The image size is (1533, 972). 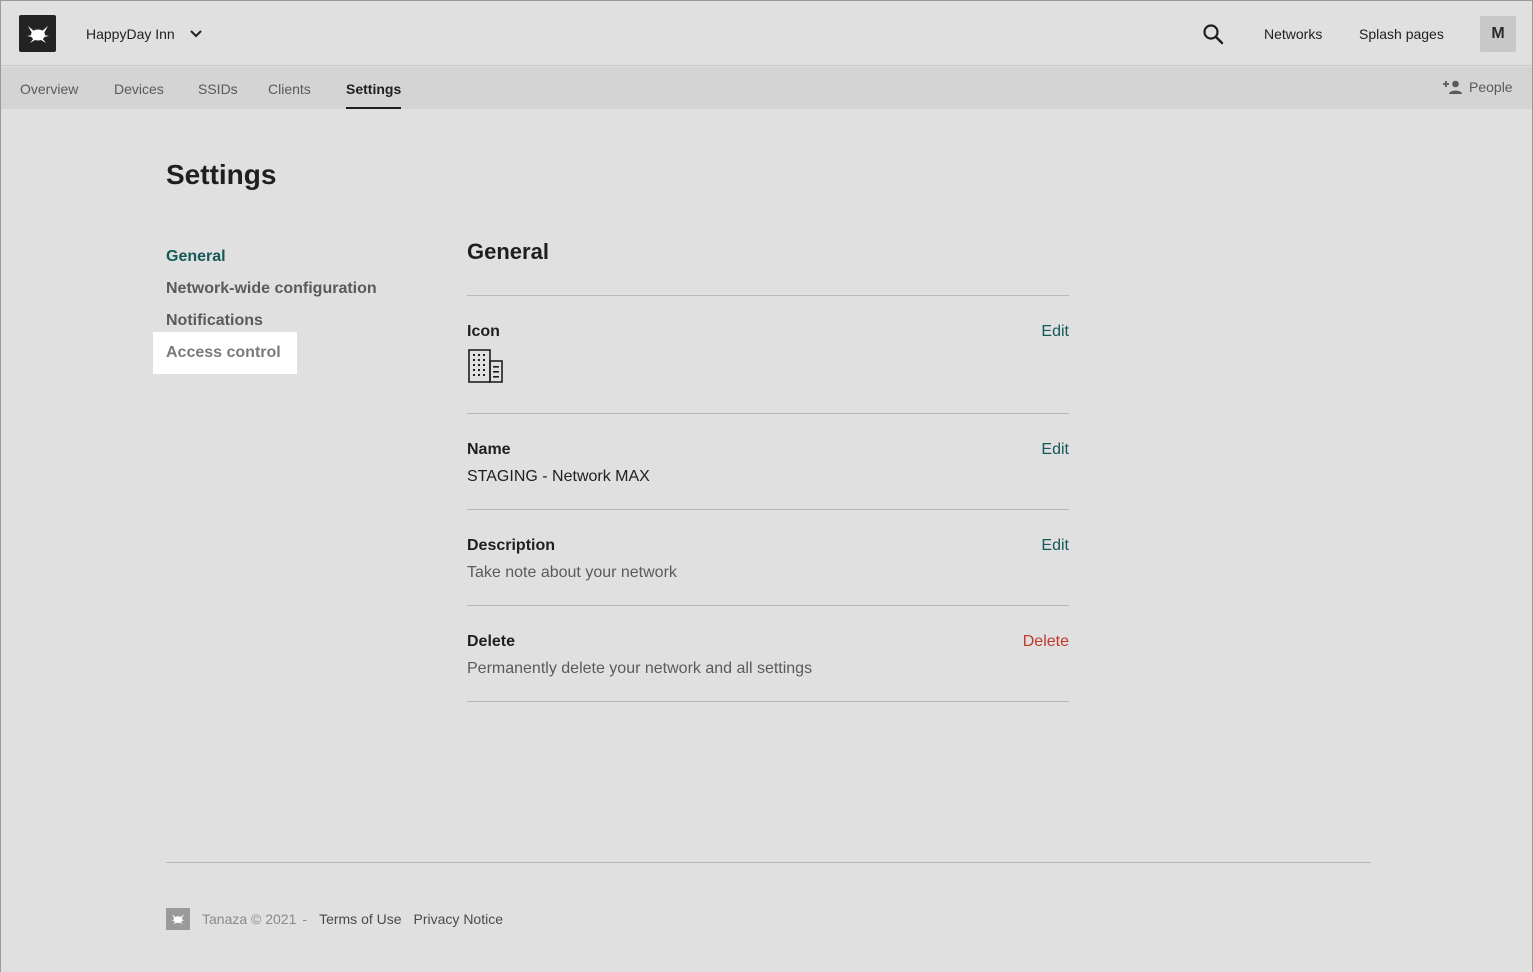 What do you see at coordinates (283, 257) in the screenshot?
I see `side-nav-general: General` at bounding box center [283, 257].